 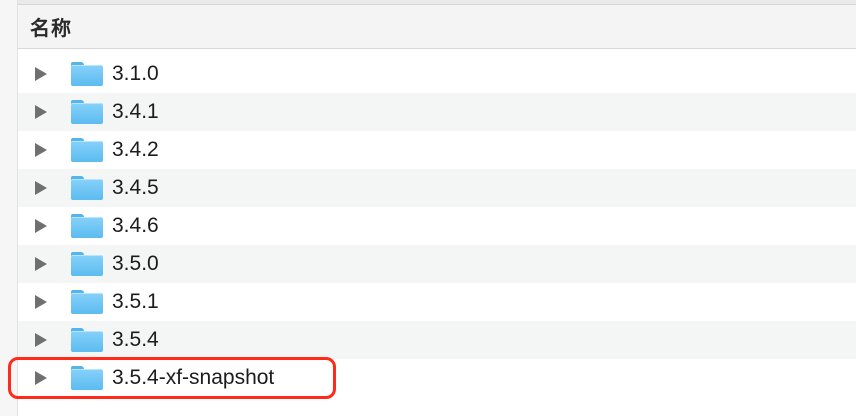 I want to click on column-header-name: 名称, so click(x=437, y=27).